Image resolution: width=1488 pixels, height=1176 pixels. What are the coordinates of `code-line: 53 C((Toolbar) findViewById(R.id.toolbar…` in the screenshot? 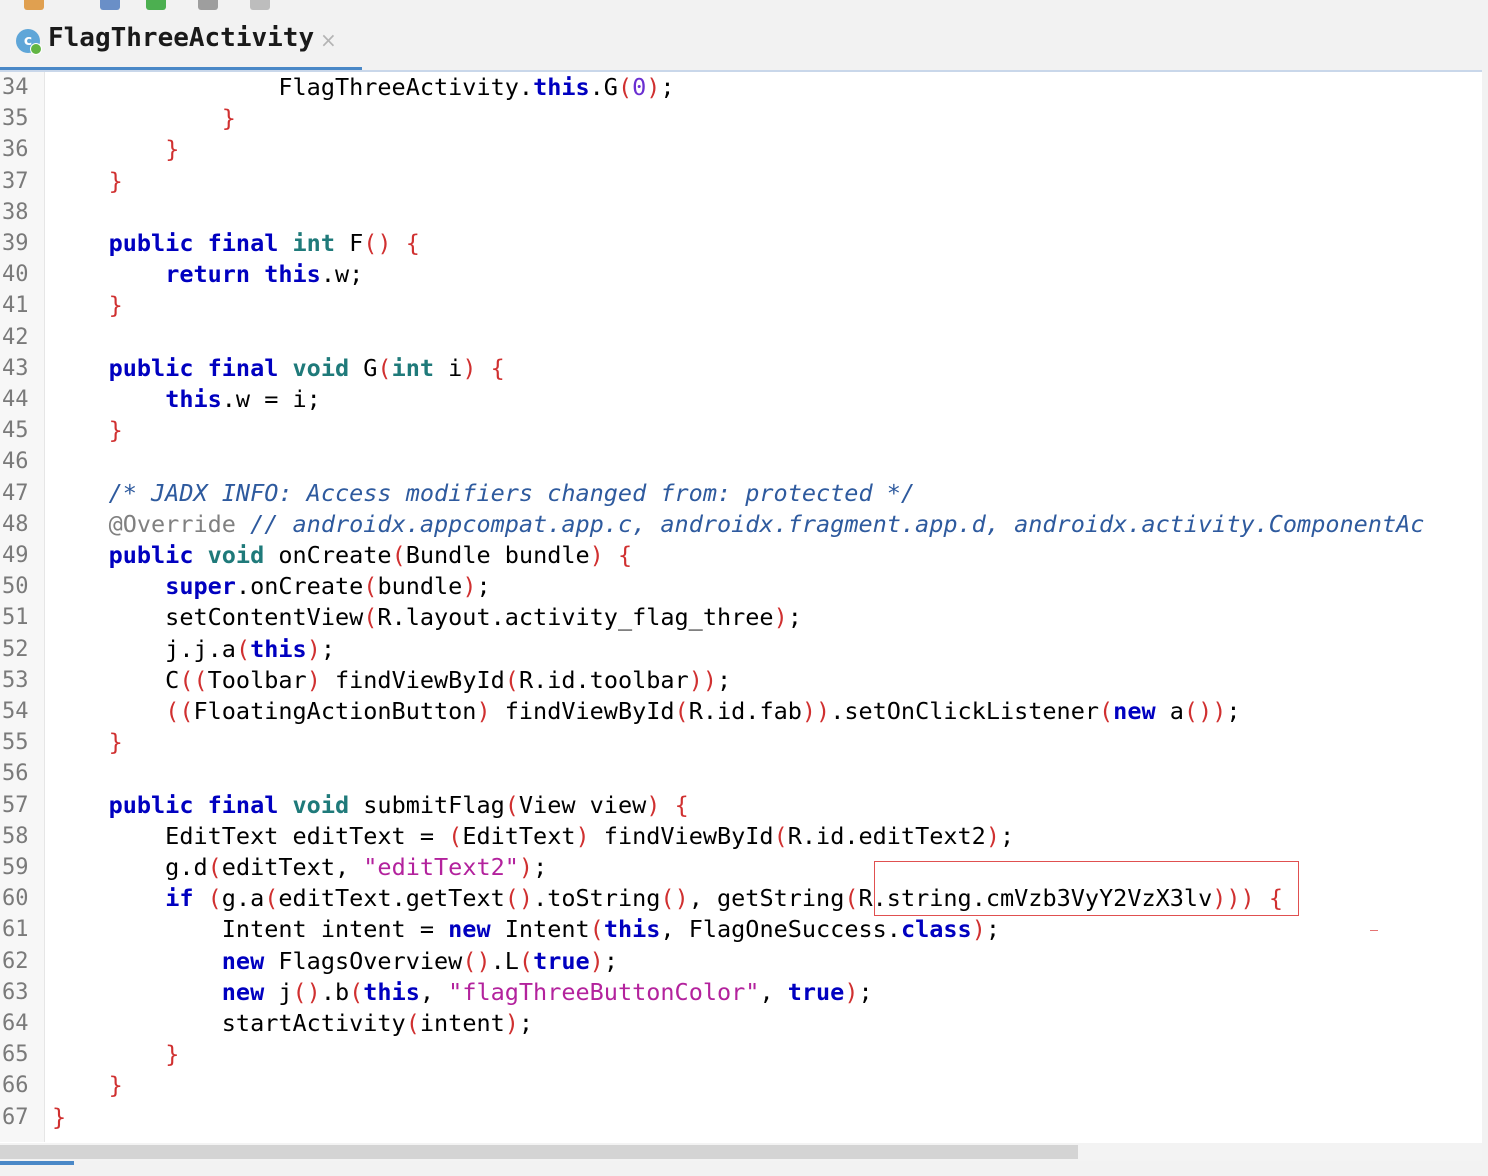 It's located at (741, 680).